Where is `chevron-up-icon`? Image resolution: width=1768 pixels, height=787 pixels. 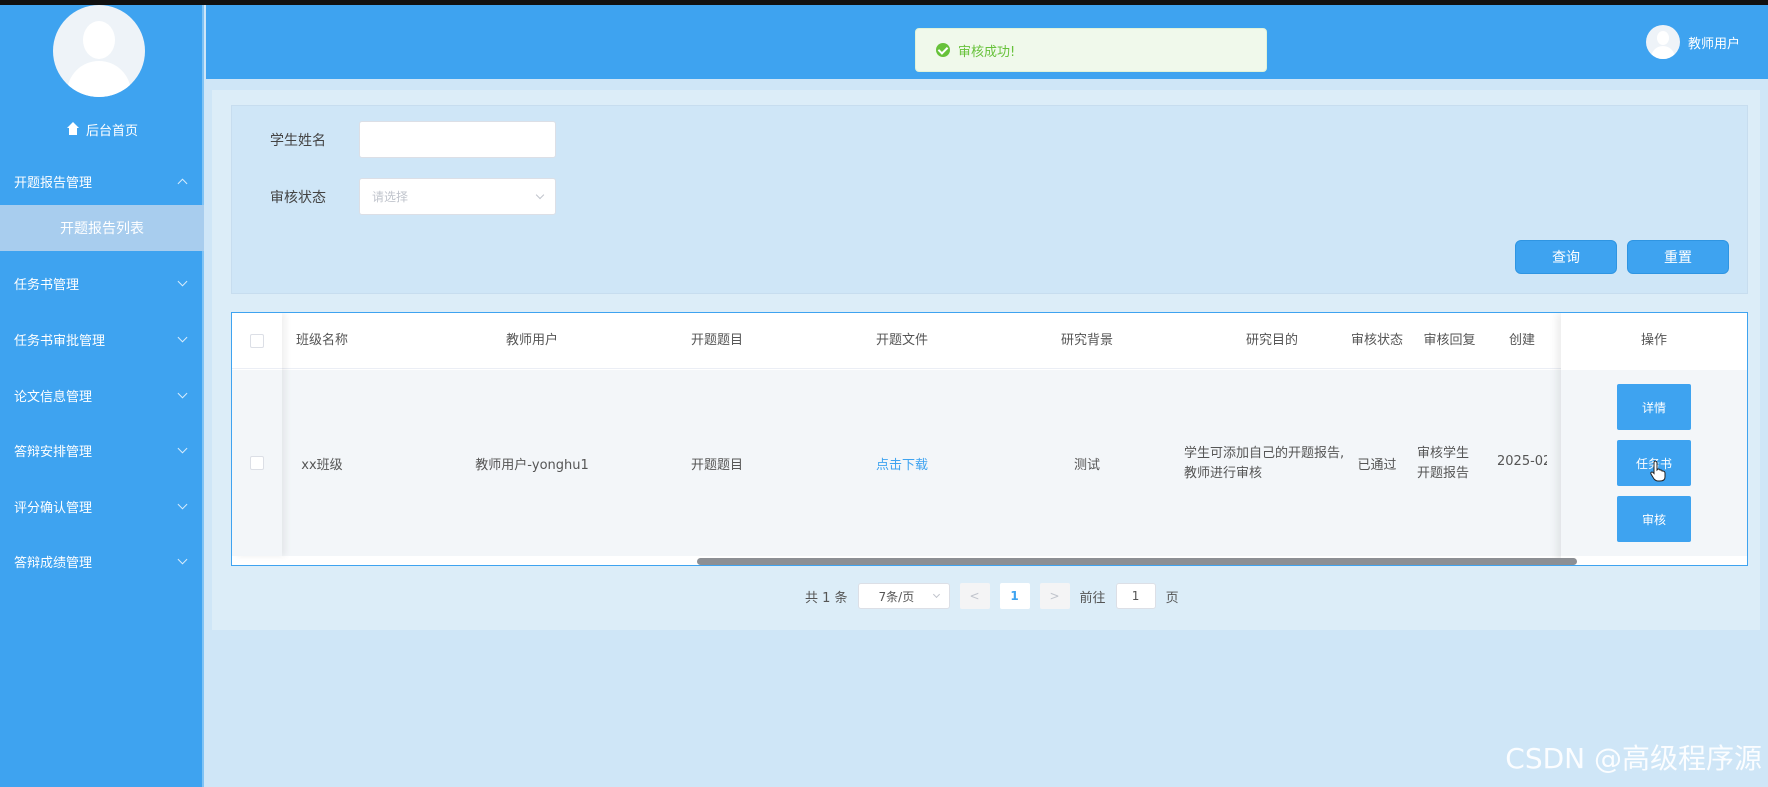 chevron-up-icon is located at coordinates (182, 183).